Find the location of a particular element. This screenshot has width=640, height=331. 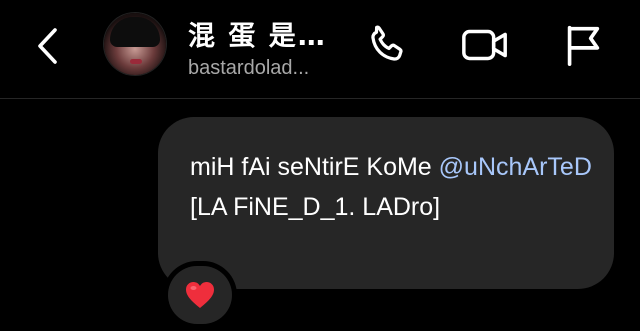

message-text-start: miH fAi seNtirE KoMe is located at coordinates (314, 167).